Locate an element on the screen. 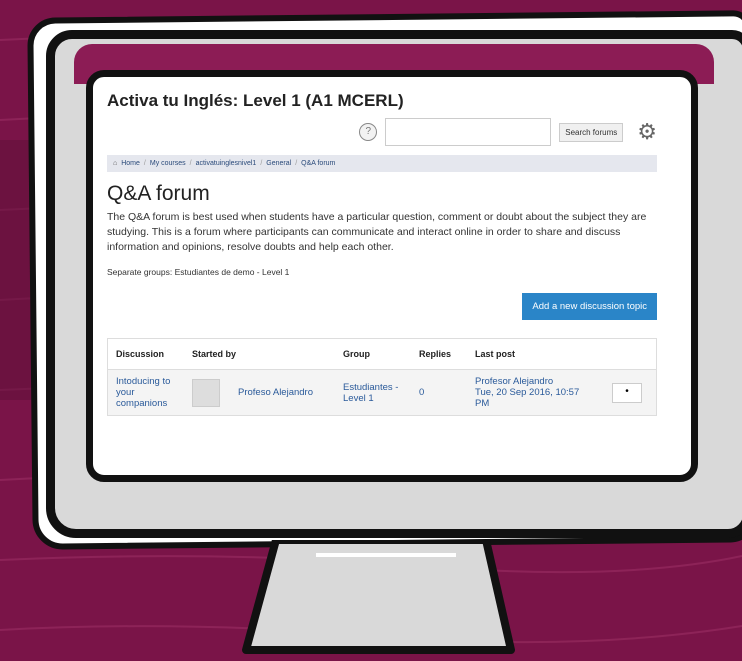 Image resolution: width=742 pixels, height=661 pixels. last-post-date: Tue, 20 Sep 2016, 10:57 PM is located at coordinates (535, 398).